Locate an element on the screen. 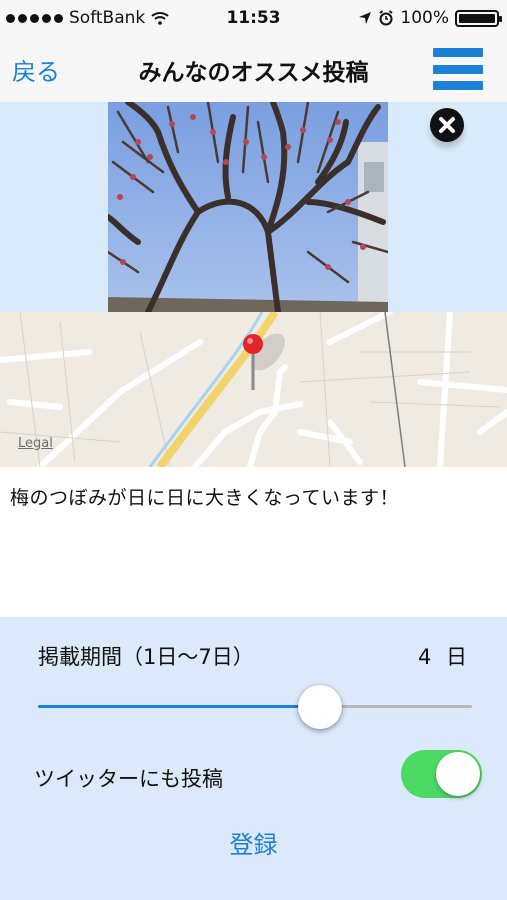  register-button: 登録 is located at coordinates (254, 845).